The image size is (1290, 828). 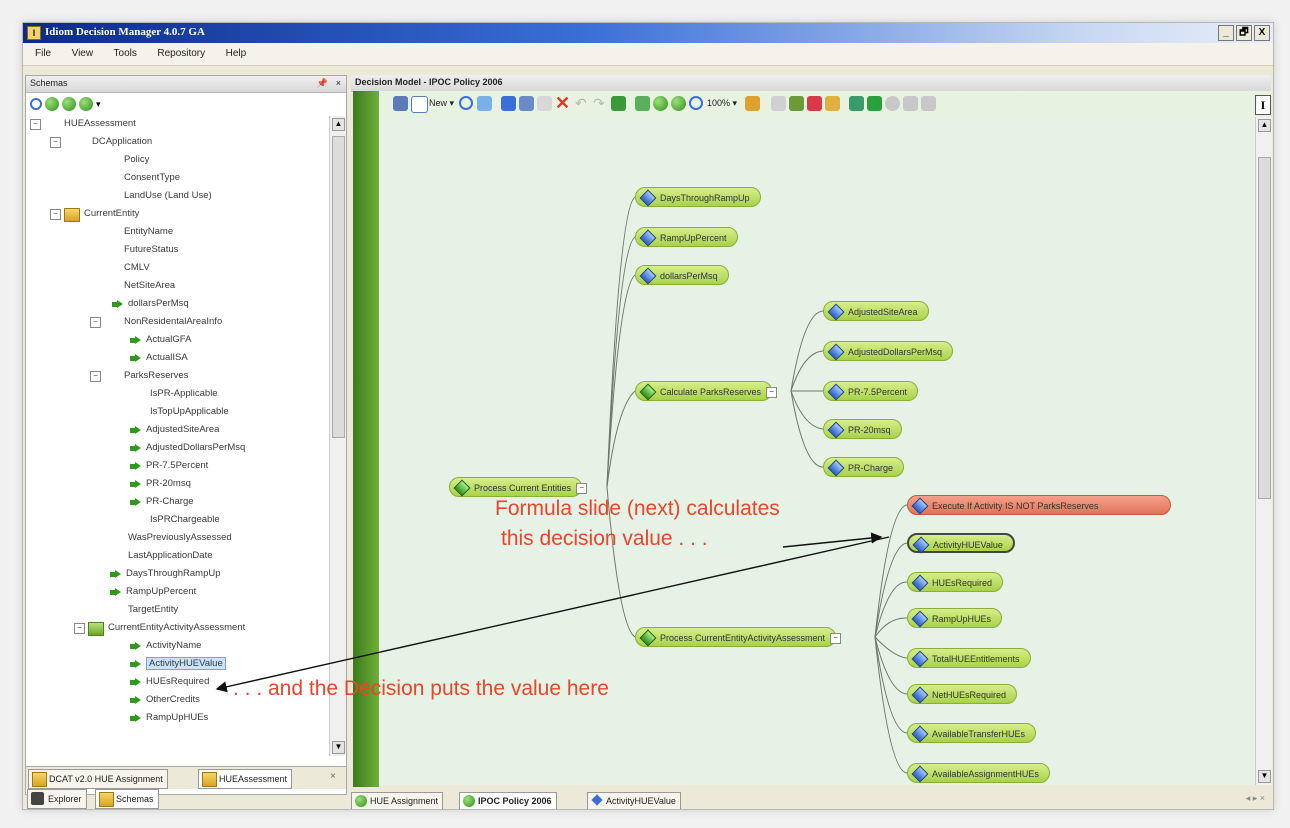 I want to click on tab-hue-assignment: HUE Assignment, so click(x=397, y=800).